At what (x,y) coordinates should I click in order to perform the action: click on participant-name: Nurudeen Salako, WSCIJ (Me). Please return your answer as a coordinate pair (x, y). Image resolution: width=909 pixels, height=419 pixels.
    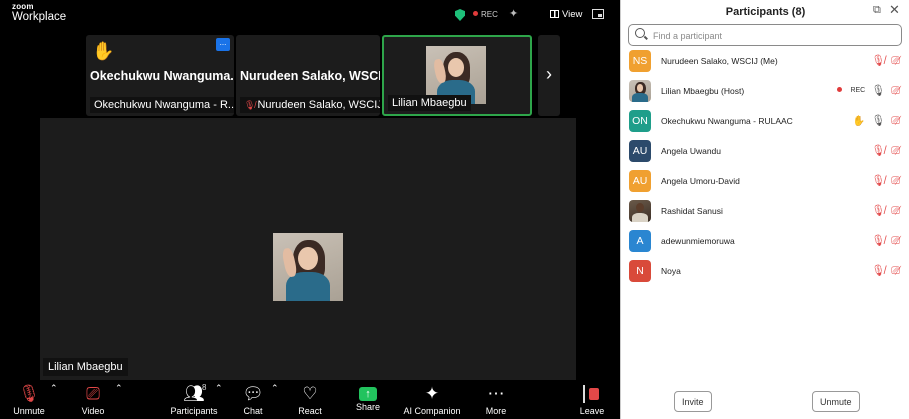
    Looking at the image, I should click on (719, 61).